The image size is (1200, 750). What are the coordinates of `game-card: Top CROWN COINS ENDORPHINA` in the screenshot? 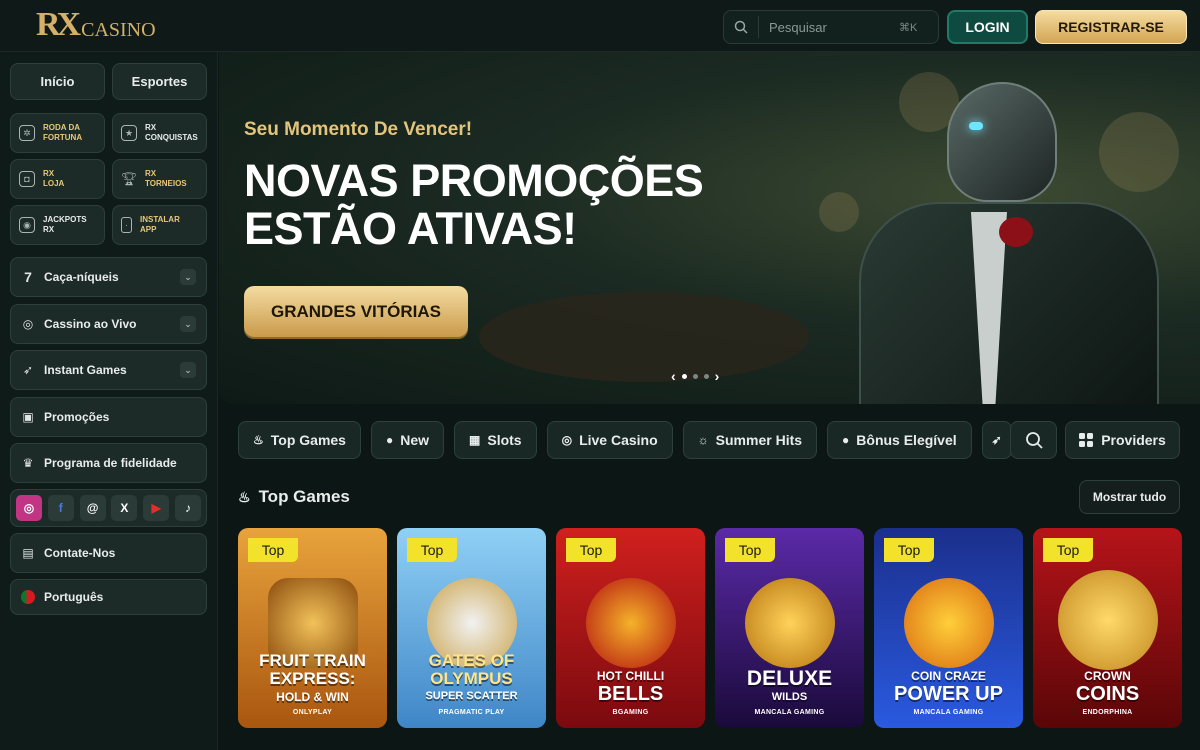 It's located at (1107, 628).